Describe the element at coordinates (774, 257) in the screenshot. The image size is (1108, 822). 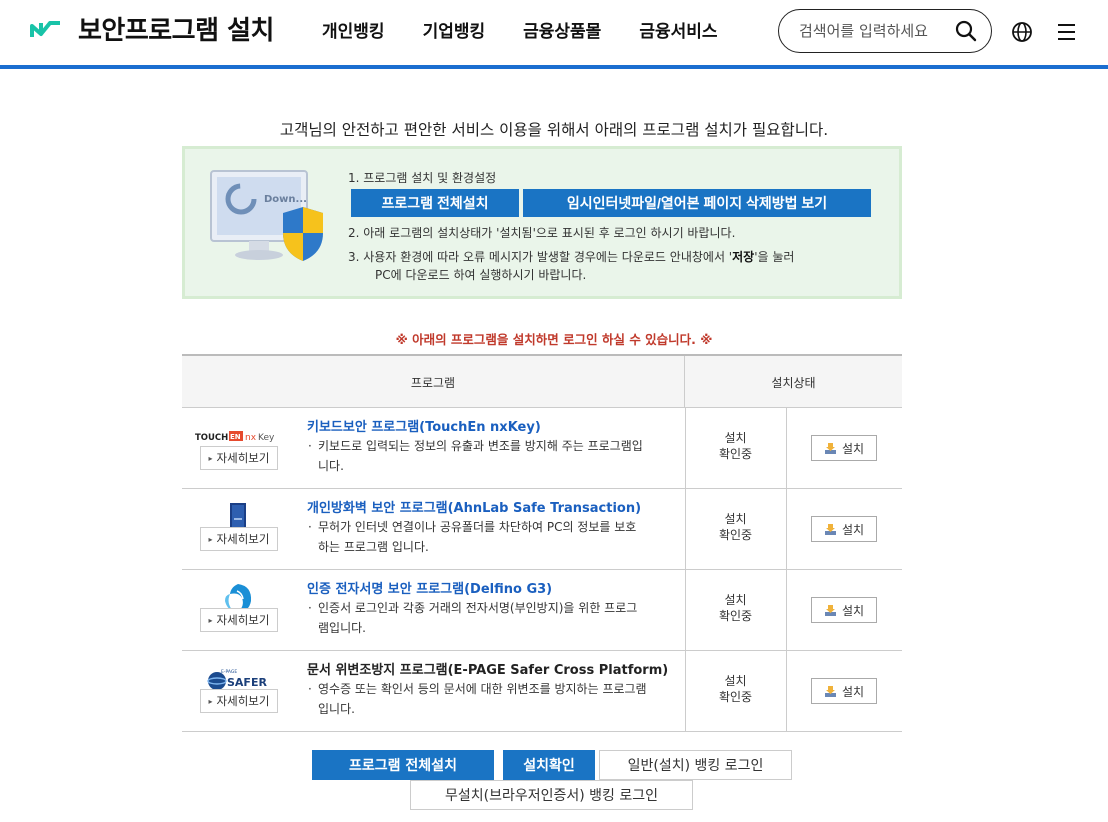
I see `step-3-text-b: '을 눌러` at that location.